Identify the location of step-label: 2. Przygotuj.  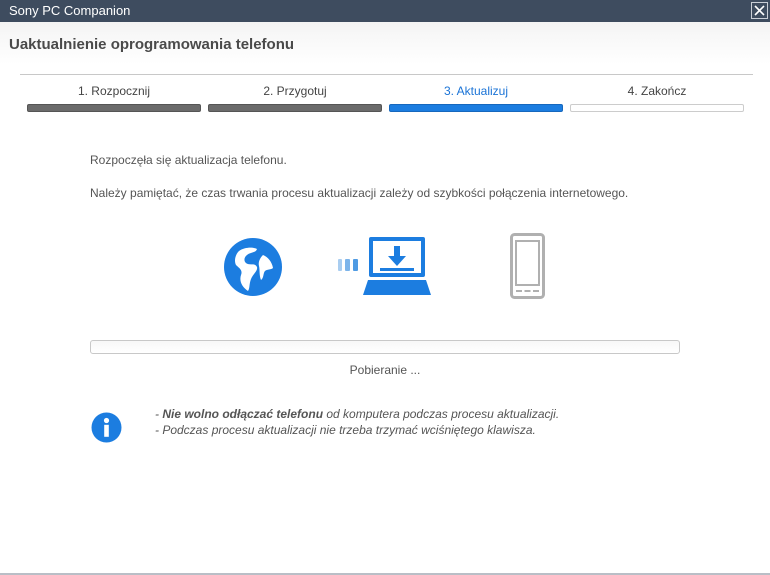
(295, 91).